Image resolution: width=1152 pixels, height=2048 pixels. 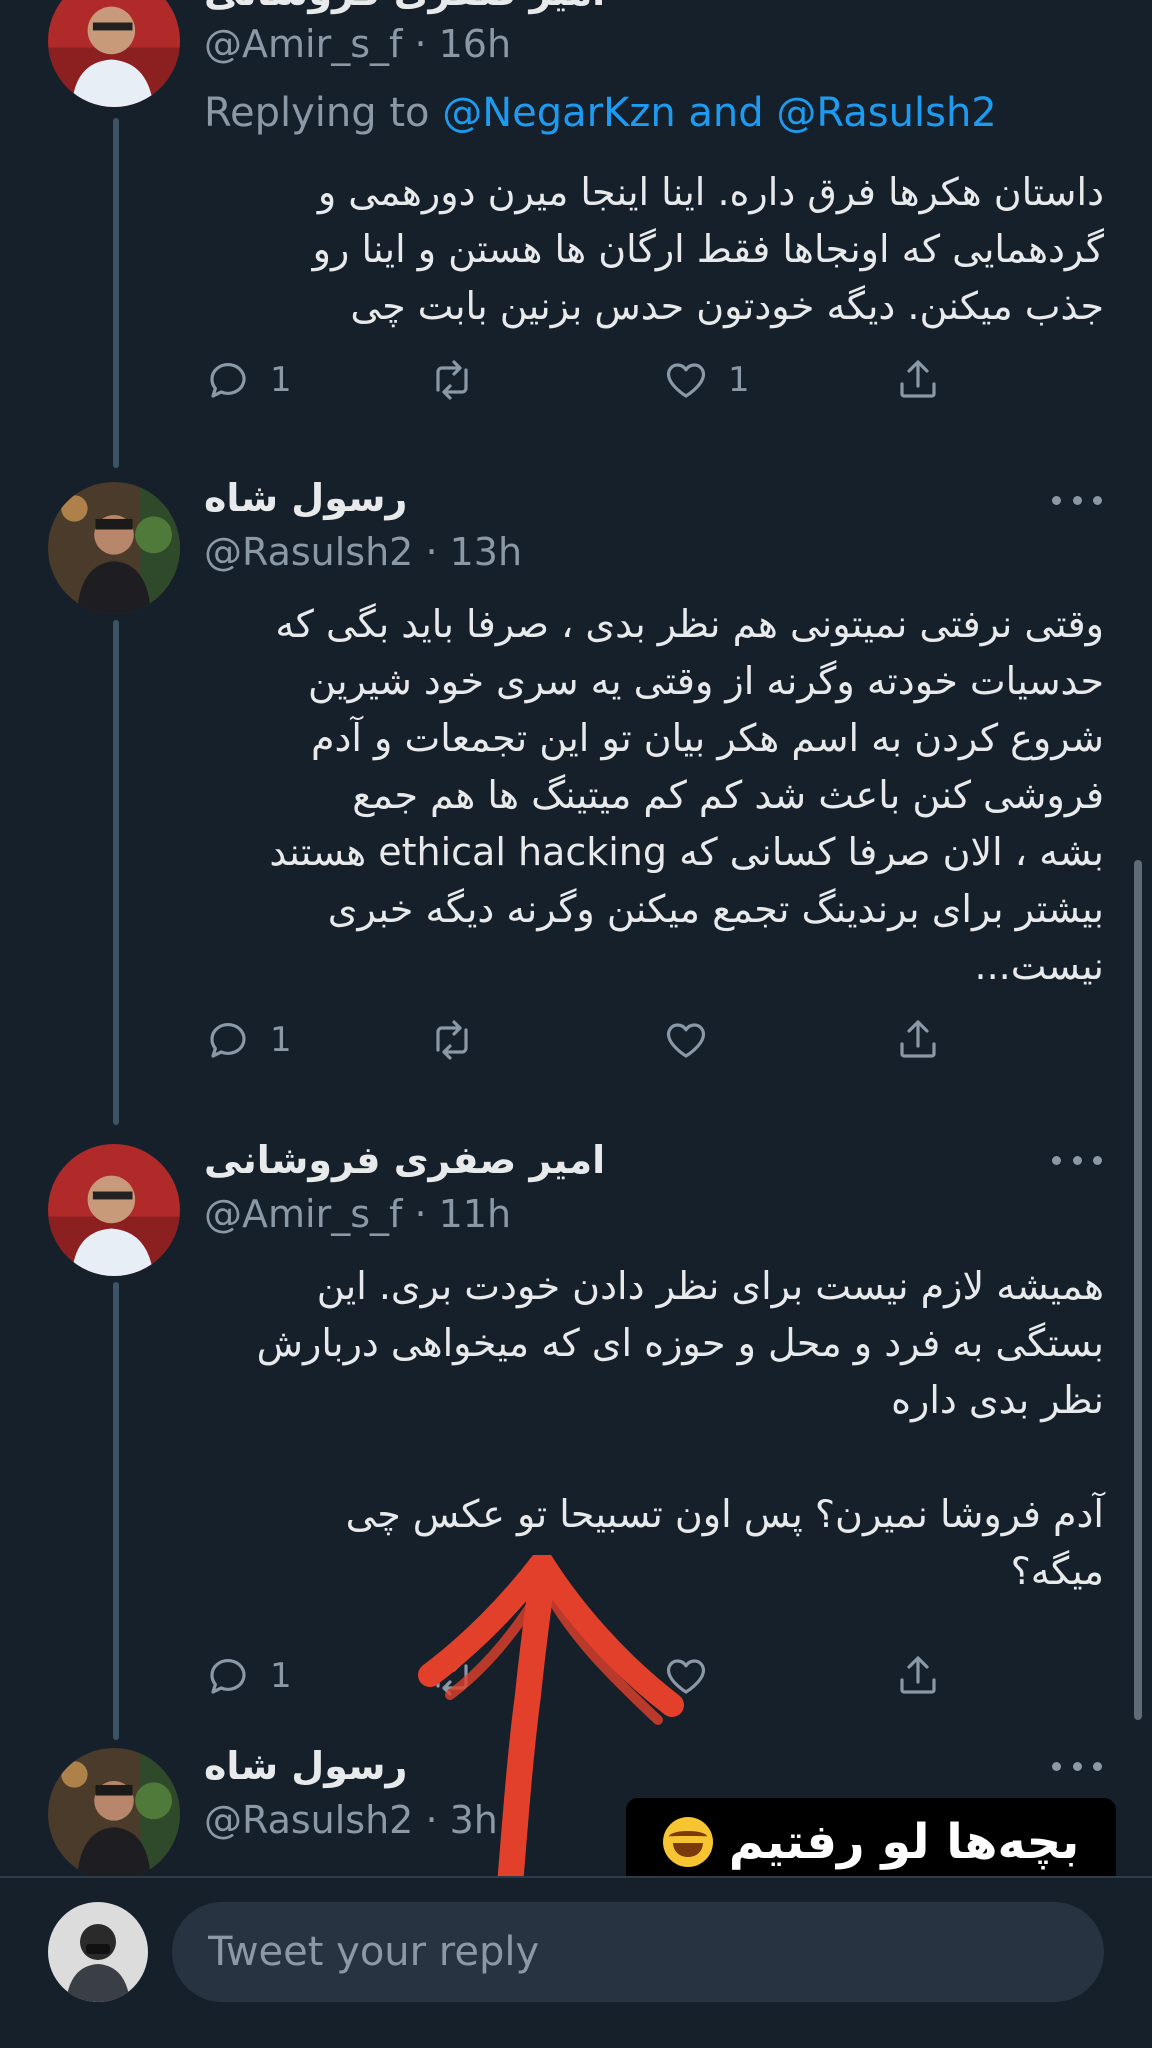 I want to click on like-count: 1, so click(x=739, y=380).